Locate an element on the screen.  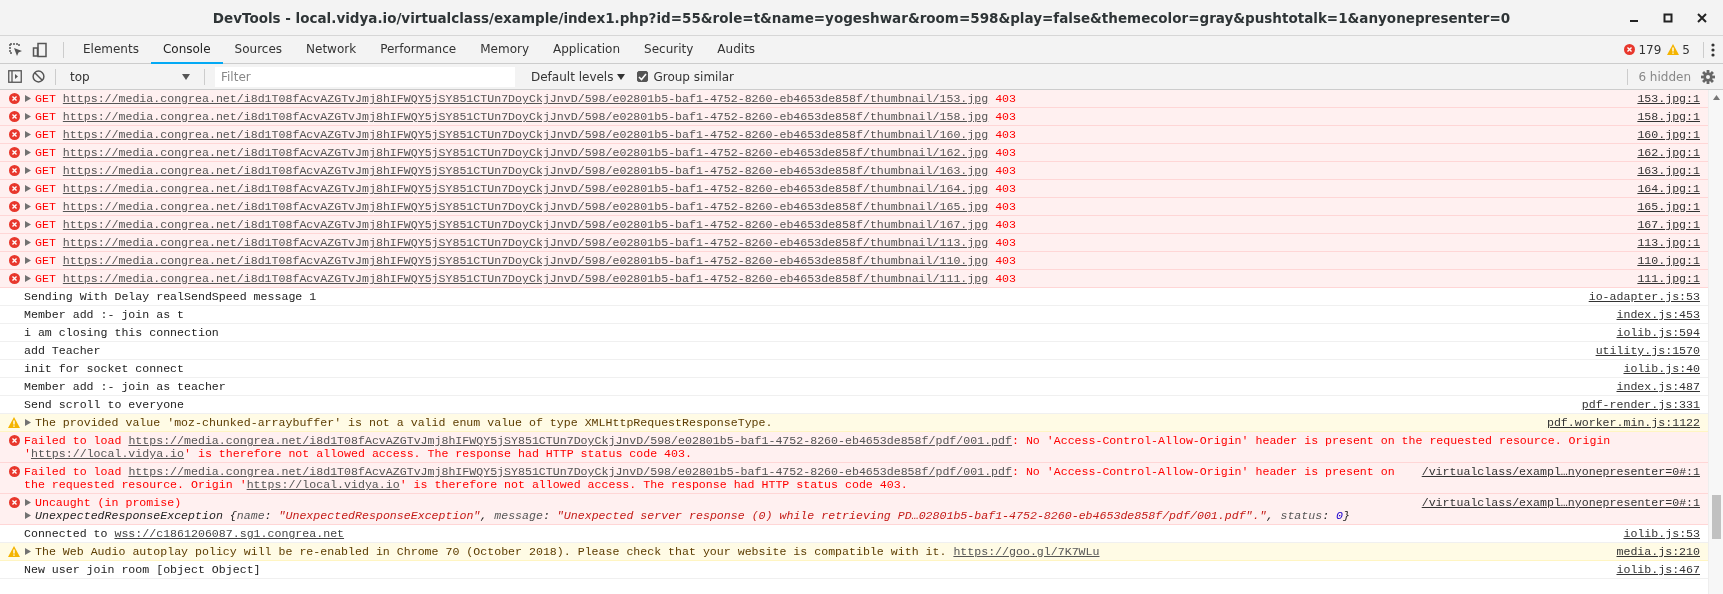
more-menu-icon is located at coordinates (1713, 49).